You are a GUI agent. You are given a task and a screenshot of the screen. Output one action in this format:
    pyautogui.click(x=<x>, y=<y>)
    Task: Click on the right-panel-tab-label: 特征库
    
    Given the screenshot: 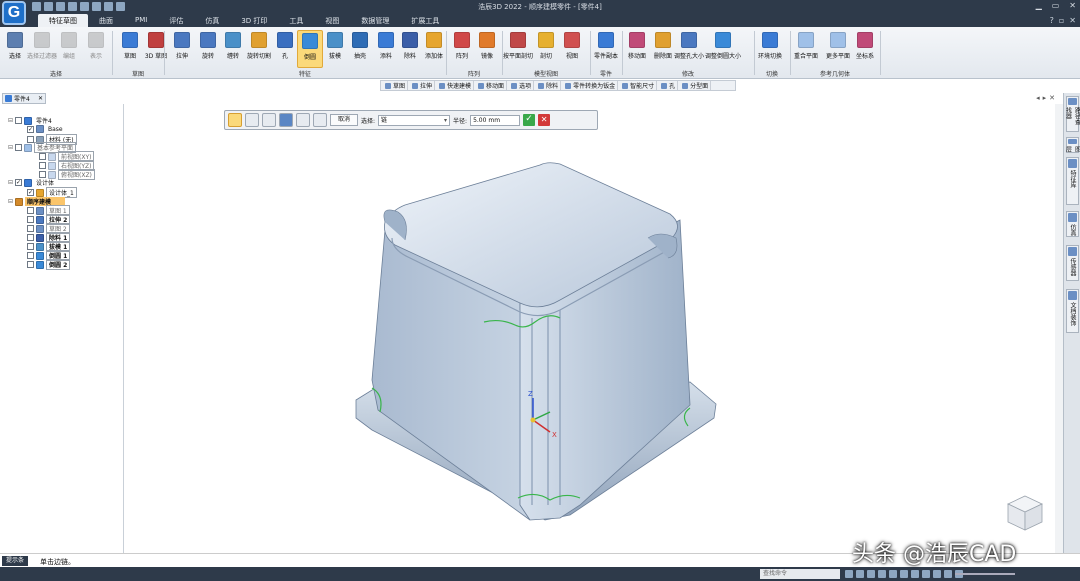 What is the action you would take?
    pyautogui.click(x=1072, y=179)
    